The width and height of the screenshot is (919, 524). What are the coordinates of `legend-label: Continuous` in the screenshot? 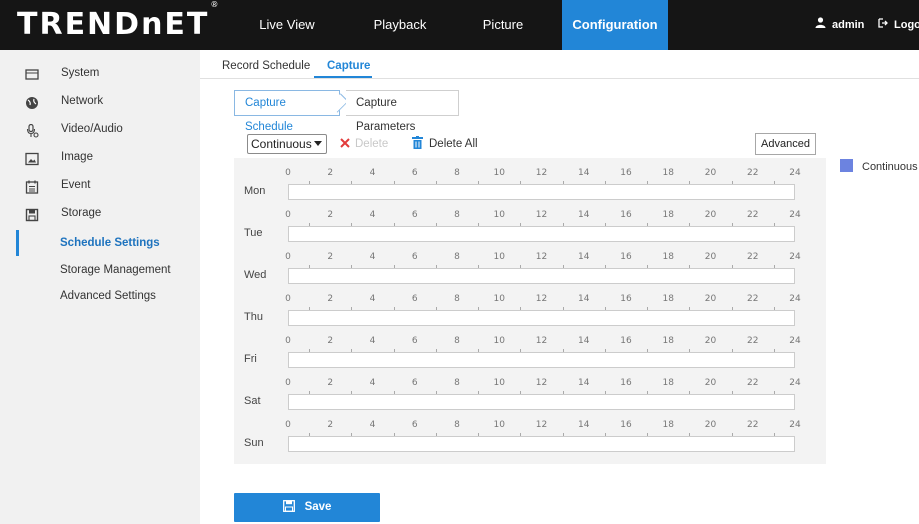 It's located at (890, 167).